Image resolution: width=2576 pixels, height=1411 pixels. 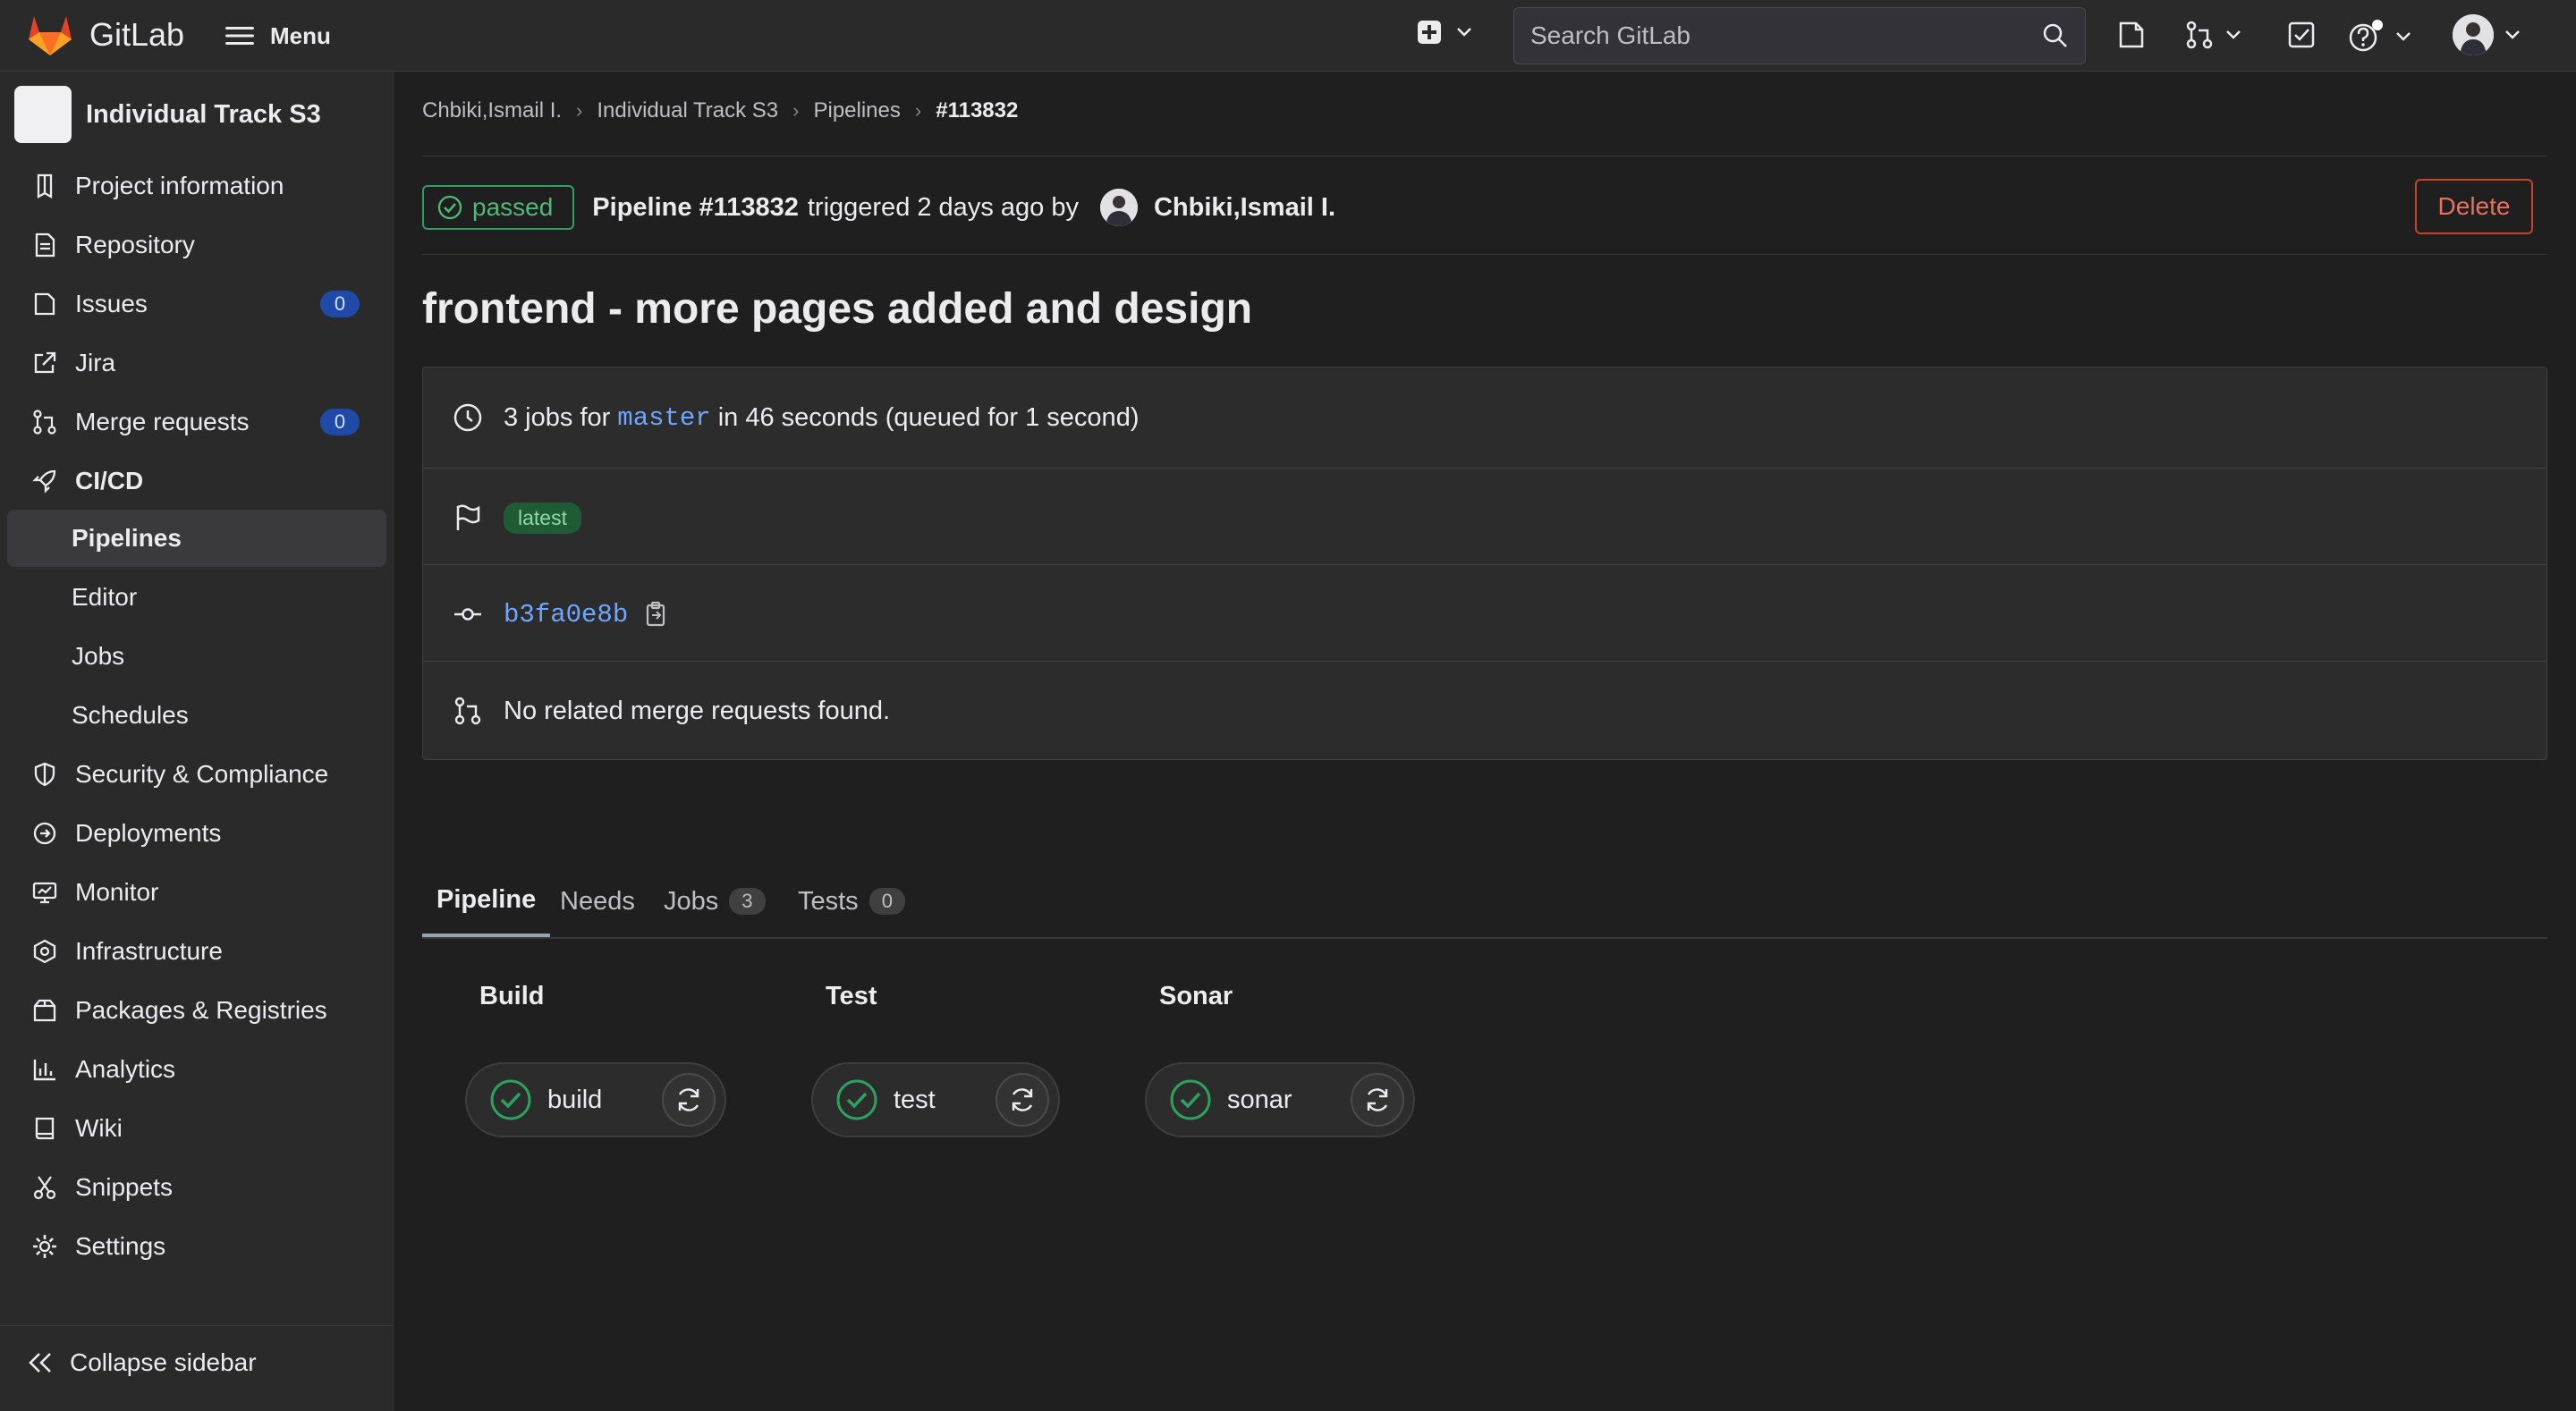 What do you see at coordinates (196, 1128) in the screenshot?
I see `sidebar-item-wiki: Wiki` at bounding box center [196, 1128].